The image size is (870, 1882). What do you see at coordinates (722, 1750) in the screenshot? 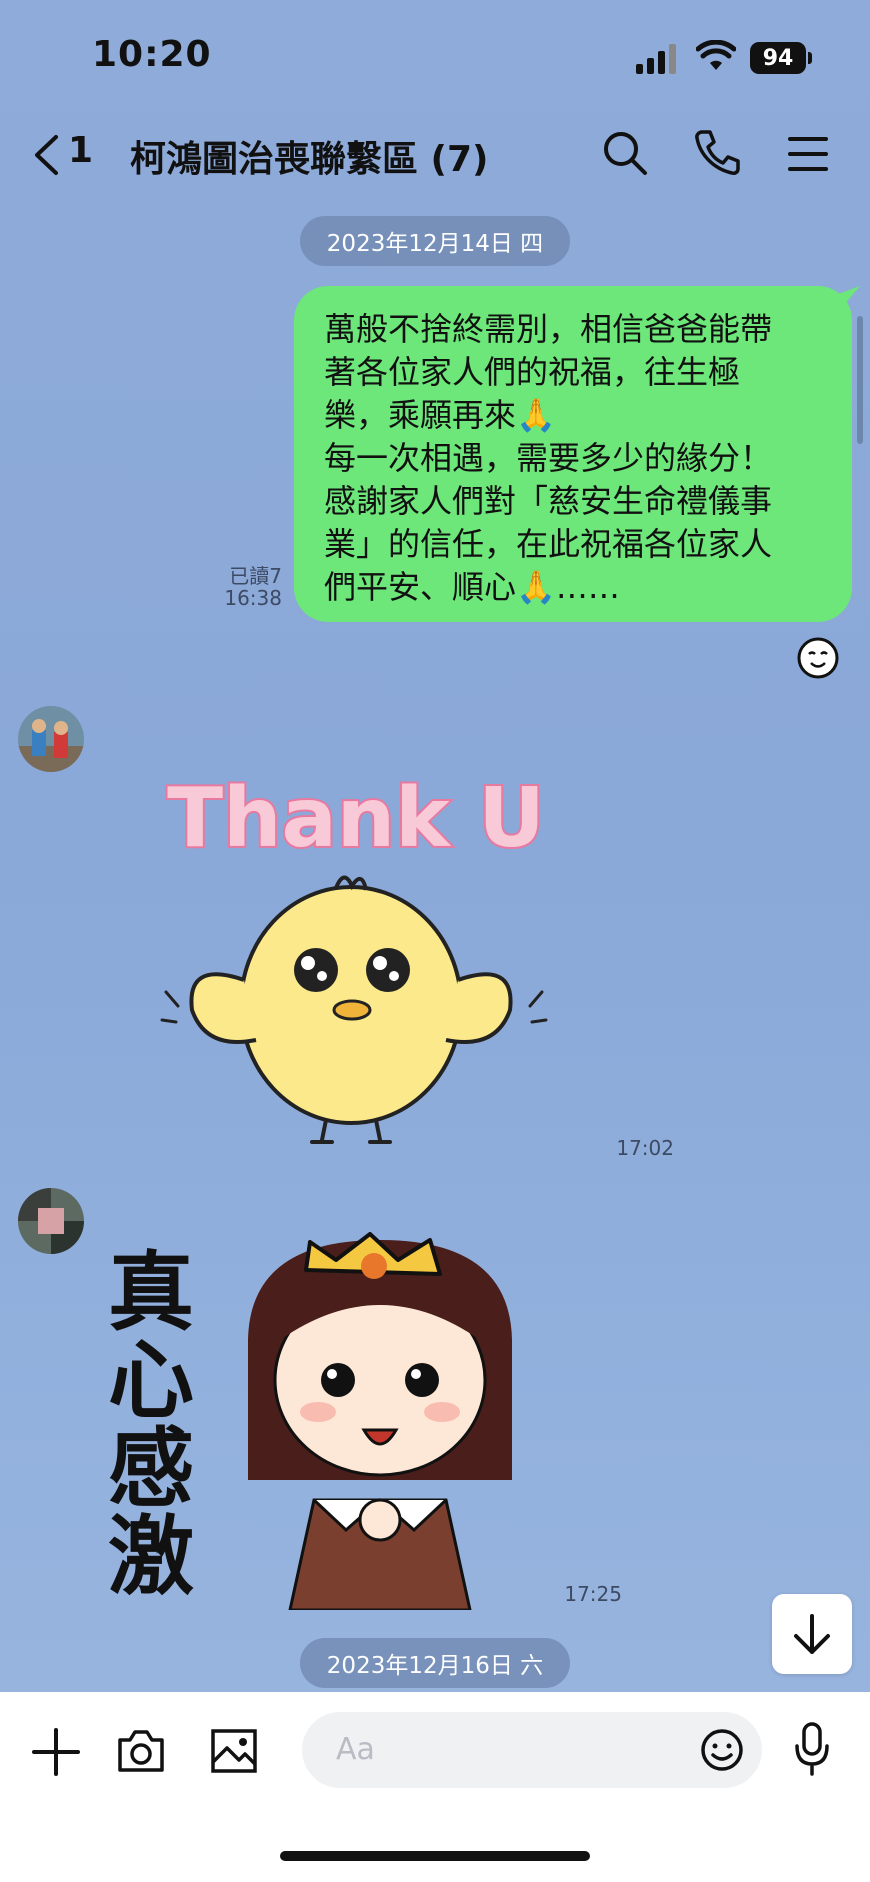
I see `emoji-icon` at bounding box center [722, 1750].